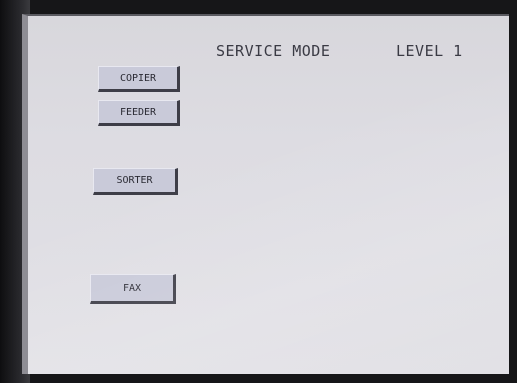  What do you see at coordinates (273, 51) in the screenshot?
I see `screen-title: SERVICE MODE` at bounding box center [273, 51].